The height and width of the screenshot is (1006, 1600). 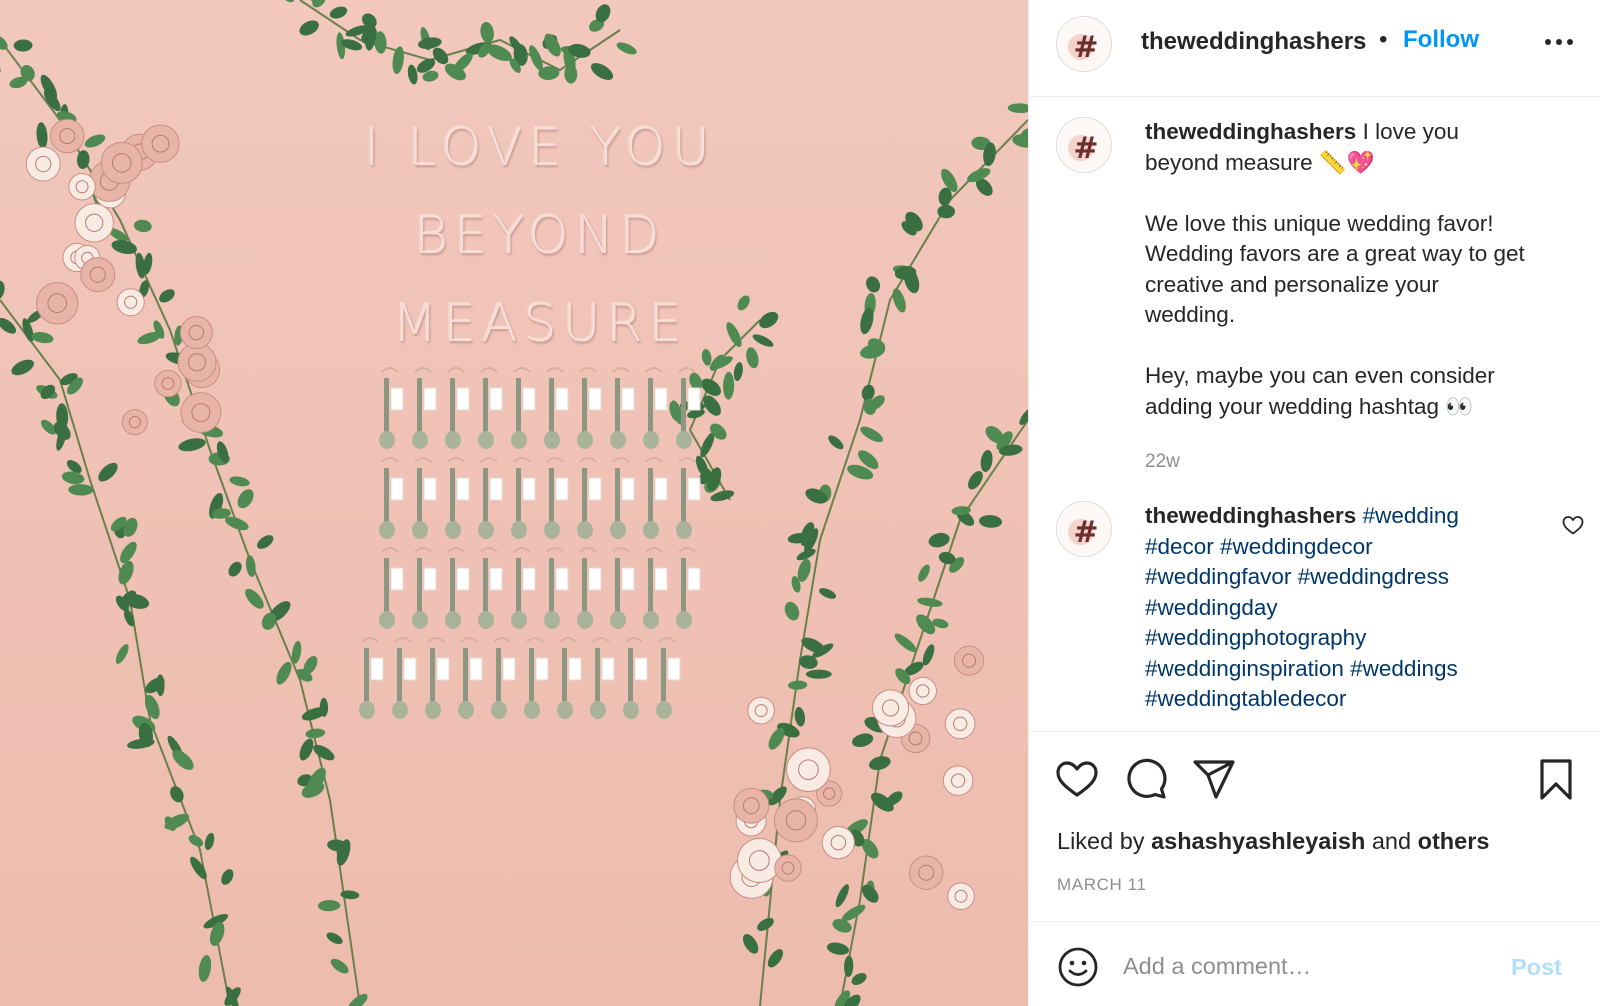 What do you see at coordinates (1441, 40) in the screenshot?
I see `follow-button: Follow` at bounding box center [1441, 40].